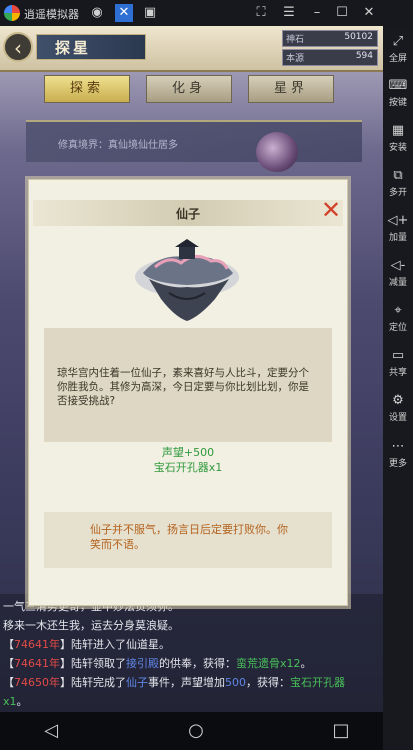 This screenshot has width=413, height=750. I want to click on log-line: 【74641年】陆轩领取了接引殿的供奉，获得：蛮荒遗骨x12。, so click(157, 663).